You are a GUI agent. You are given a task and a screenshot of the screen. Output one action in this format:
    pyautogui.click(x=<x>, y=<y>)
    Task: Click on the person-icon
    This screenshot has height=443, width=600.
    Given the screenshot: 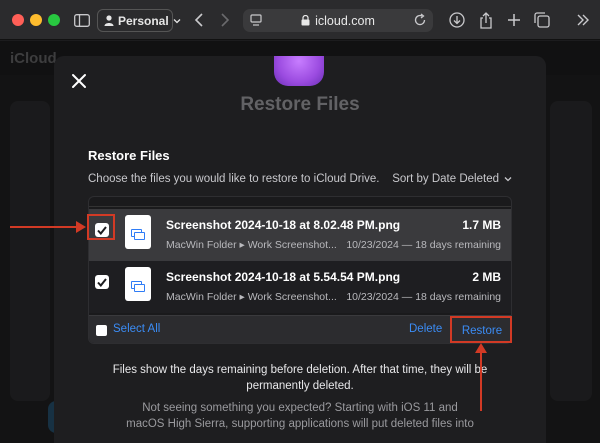 What is the action you would take?
    pyautogui.click(x=109, y=20)
    